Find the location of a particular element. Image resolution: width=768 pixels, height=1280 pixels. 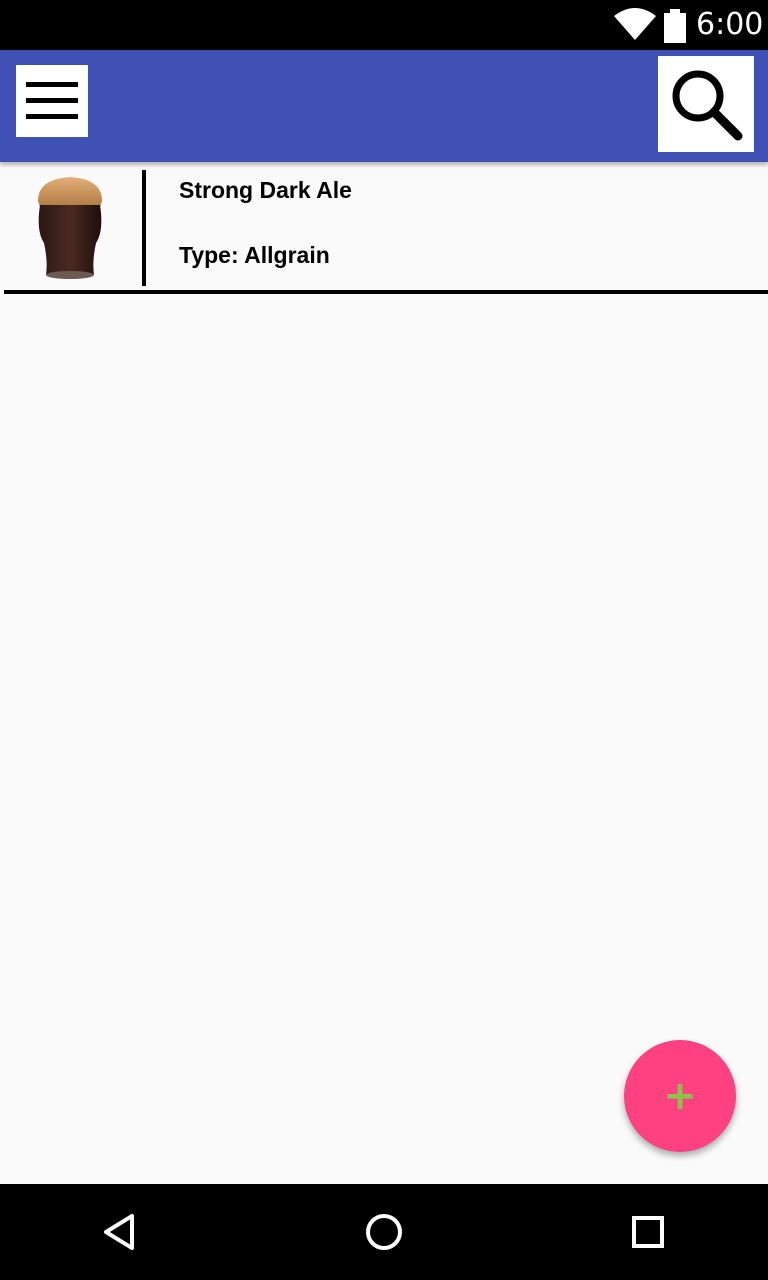

recipe-name: Strong Dark Ale is located at coordinates (265, 190).